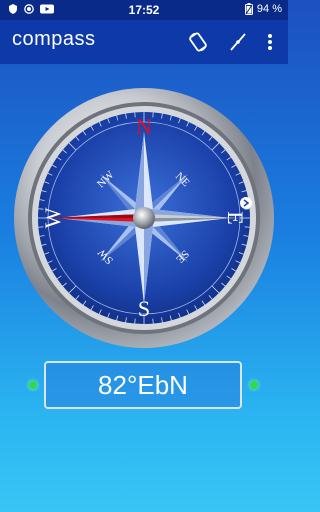  What do you see at coordinates (143, 385) in the screenshot?
I see `heading-readout: 82°EbN` at bounding box center [143, 385].